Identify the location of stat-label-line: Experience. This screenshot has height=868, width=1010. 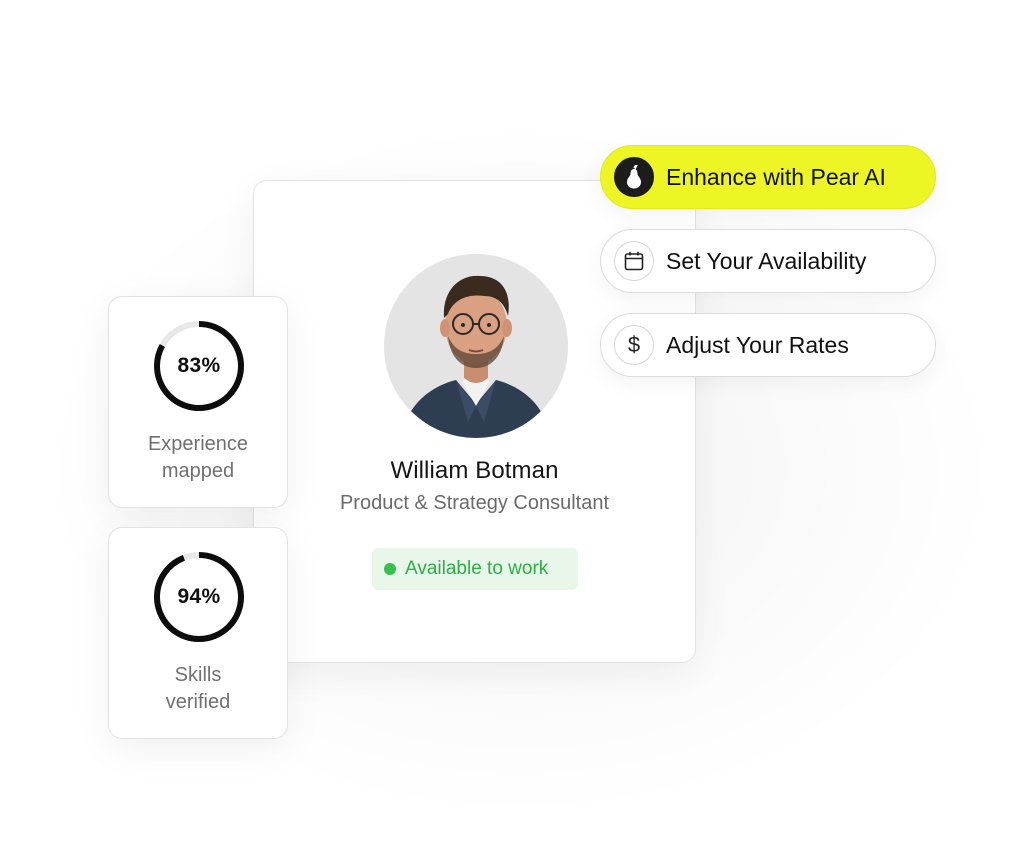
(198, 444).